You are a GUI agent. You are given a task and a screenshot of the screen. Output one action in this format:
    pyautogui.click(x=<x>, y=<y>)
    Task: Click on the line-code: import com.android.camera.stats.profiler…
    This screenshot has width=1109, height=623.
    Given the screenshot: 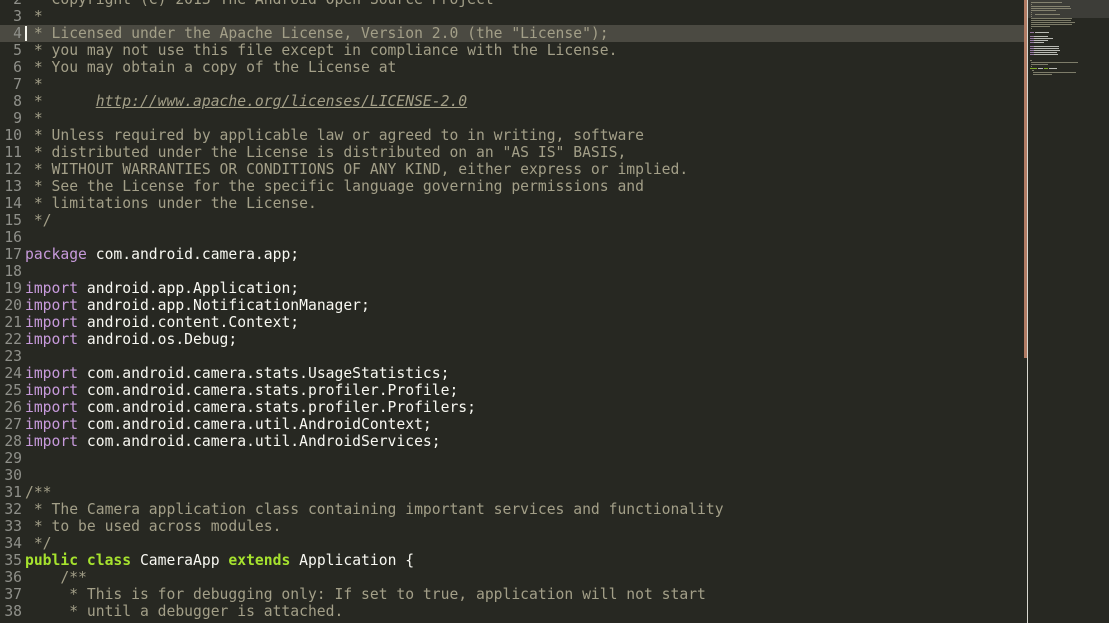 What is the action you would take?
    pyautogui.click(x=250, y=407)
    